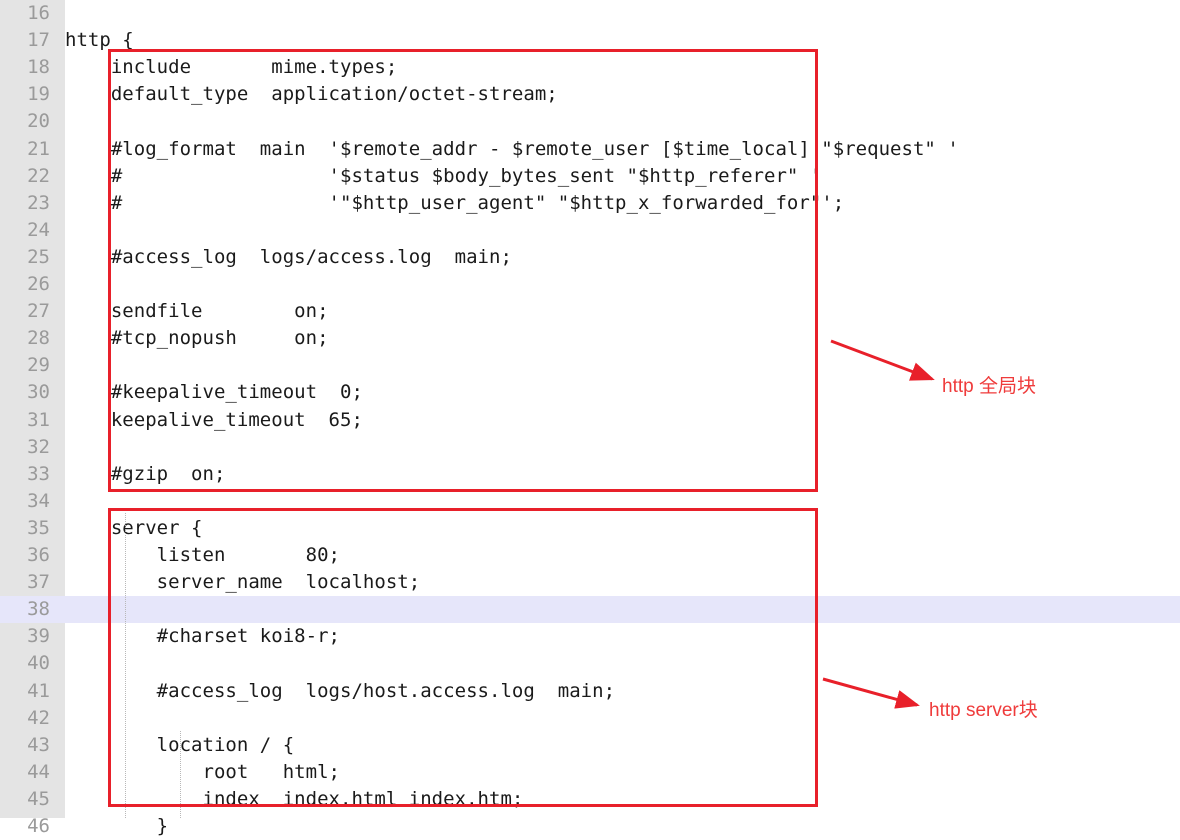 The width and height of the screenshot is (1180, 840). I want to click on code-line-20: 20, so click(590, 121).